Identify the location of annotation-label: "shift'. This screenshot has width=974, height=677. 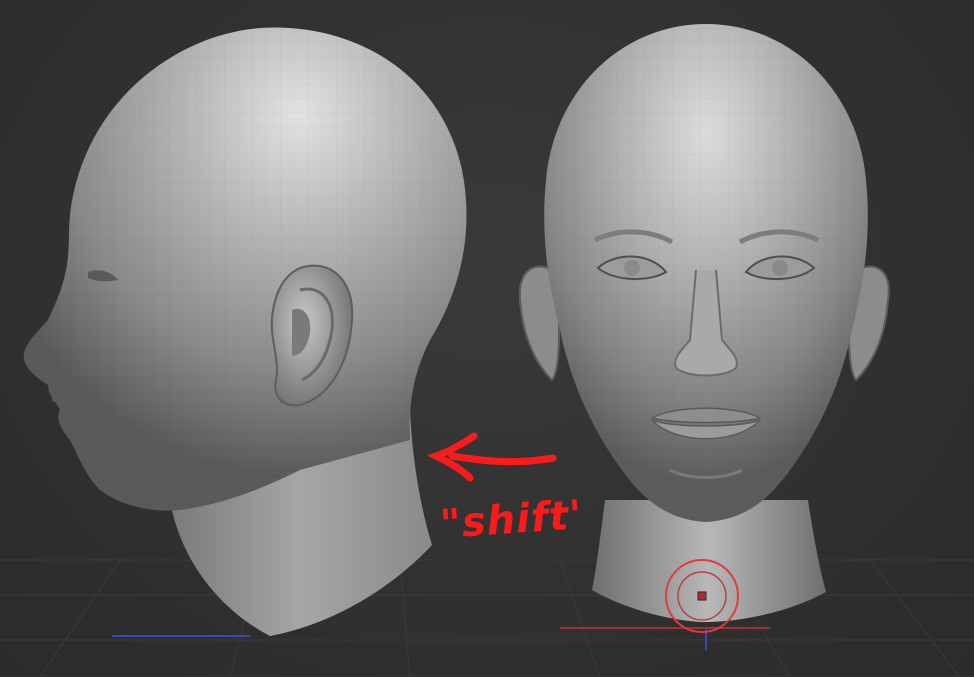
(511, 520).